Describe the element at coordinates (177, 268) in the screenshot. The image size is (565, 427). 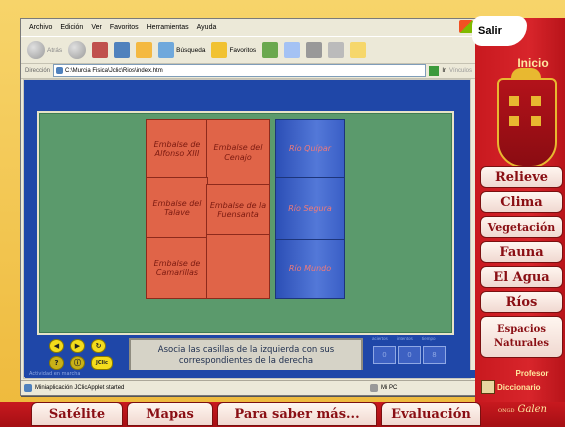
I see `piece-embalse-camarillas: Embalse de Camarillas` at that location.